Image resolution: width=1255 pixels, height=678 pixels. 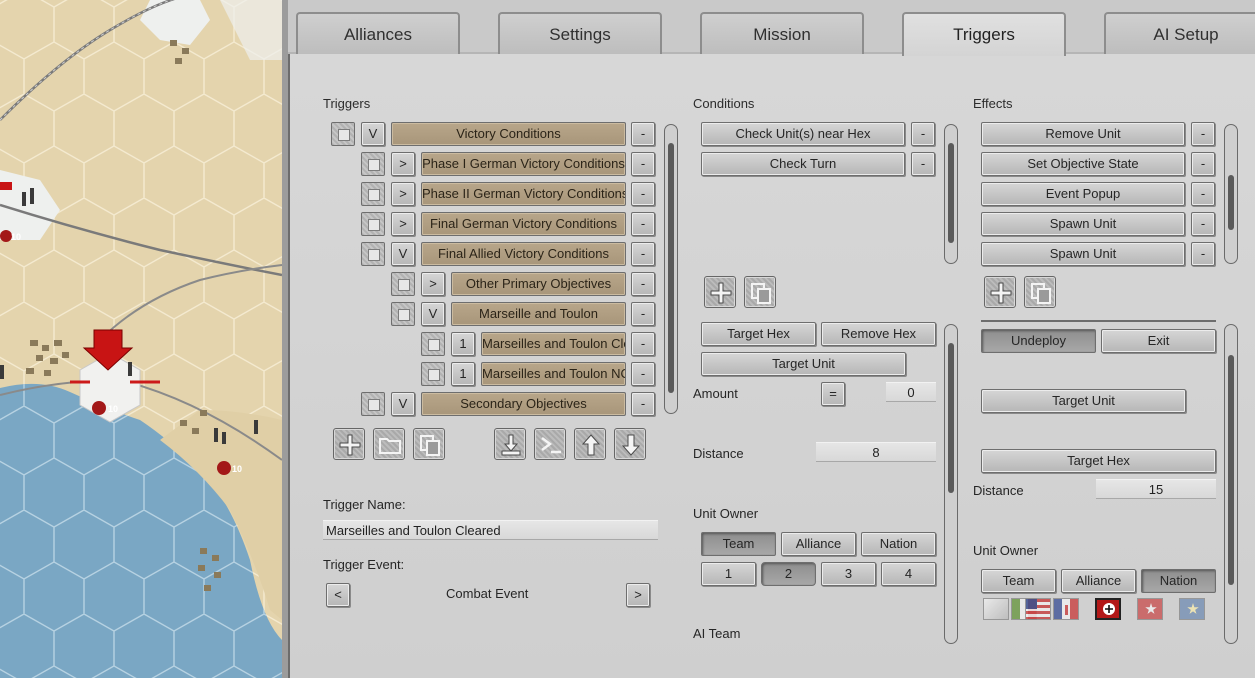 What do you see at coordinates (803, 364) in the screenshot?
I see `condition-target-unit-button: Target Unit` at bounding box center [803, 364].